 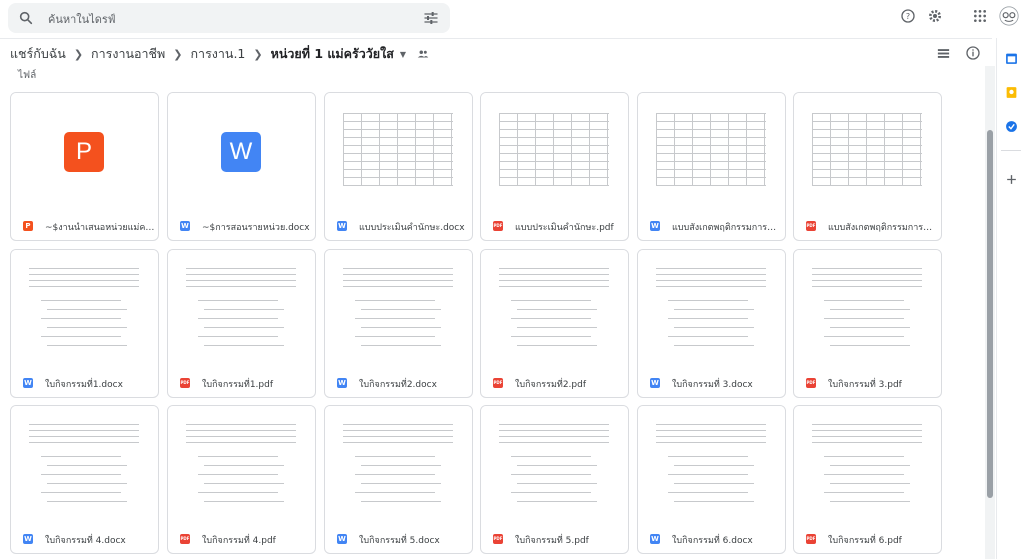 What do you see at coordinates (82, 19) in the screenshot?
I see `search-input: ค้นหาในไดรฟ์` at bounding box center [82, 19].